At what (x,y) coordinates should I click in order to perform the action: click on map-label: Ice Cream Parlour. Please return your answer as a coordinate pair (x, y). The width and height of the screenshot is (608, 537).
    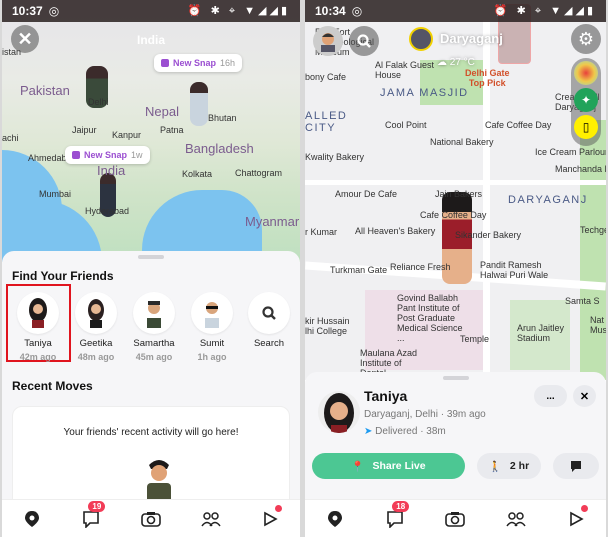
    Looking at the image, I should click on (570, 152).